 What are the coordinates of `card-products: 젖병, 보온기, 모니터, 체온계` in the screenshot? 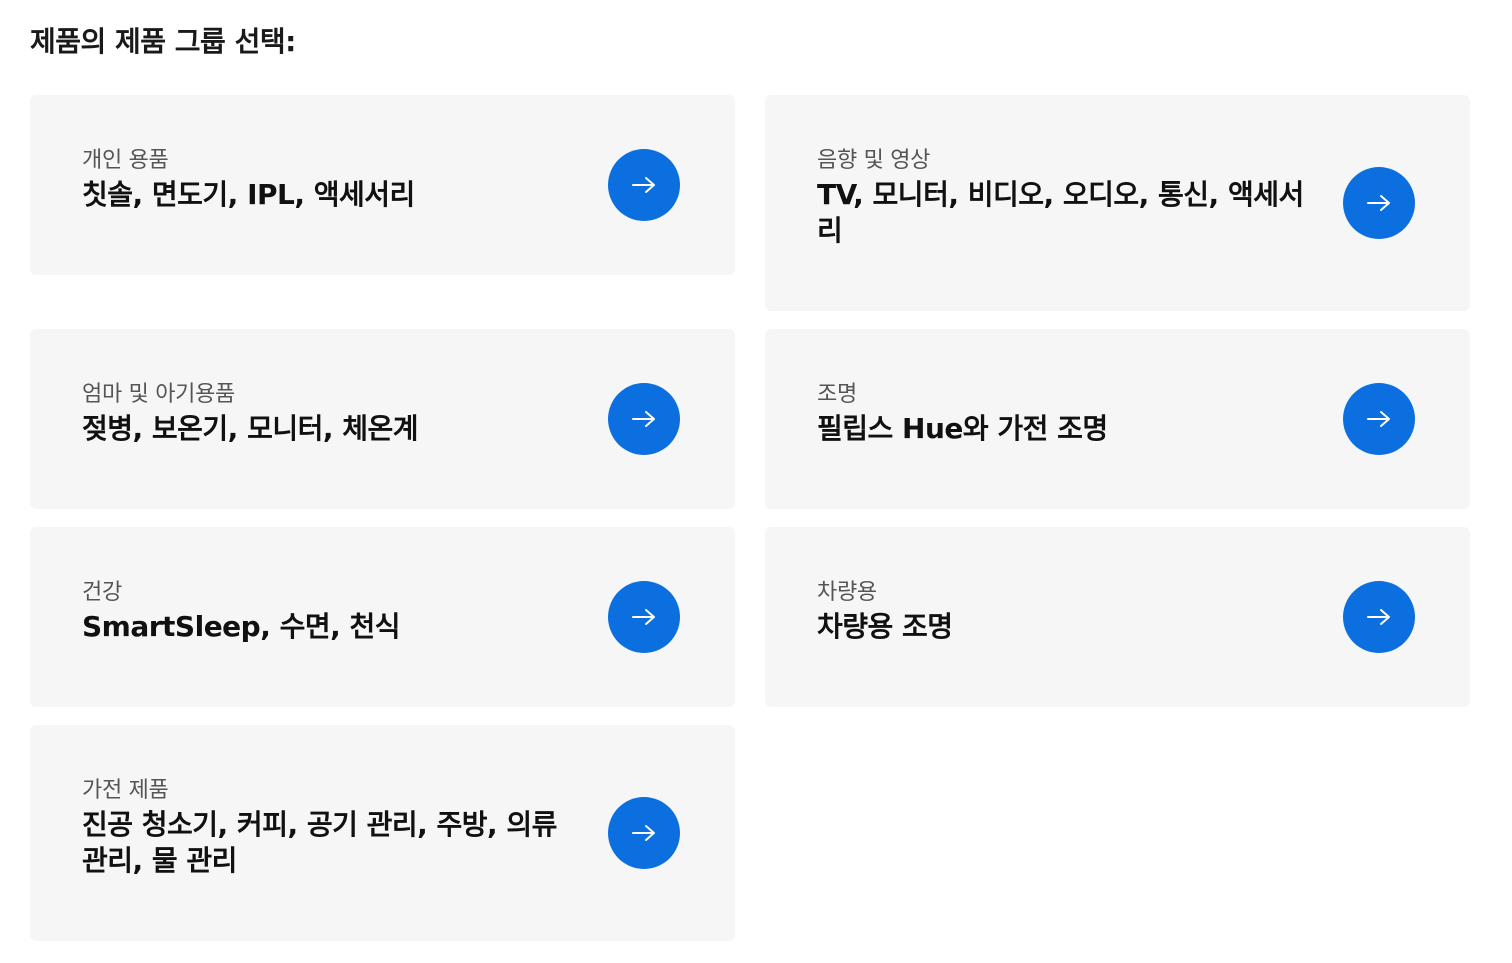 It's located at (250, 428).